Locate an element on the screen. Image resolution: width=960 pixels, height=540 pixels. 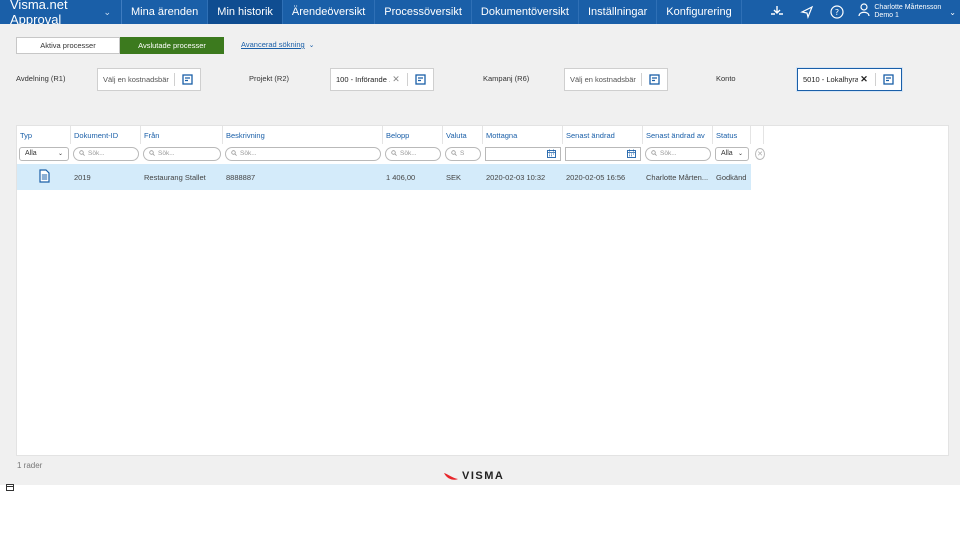
clear-filters-icon: ✕ is located at coordinates (760, 153).